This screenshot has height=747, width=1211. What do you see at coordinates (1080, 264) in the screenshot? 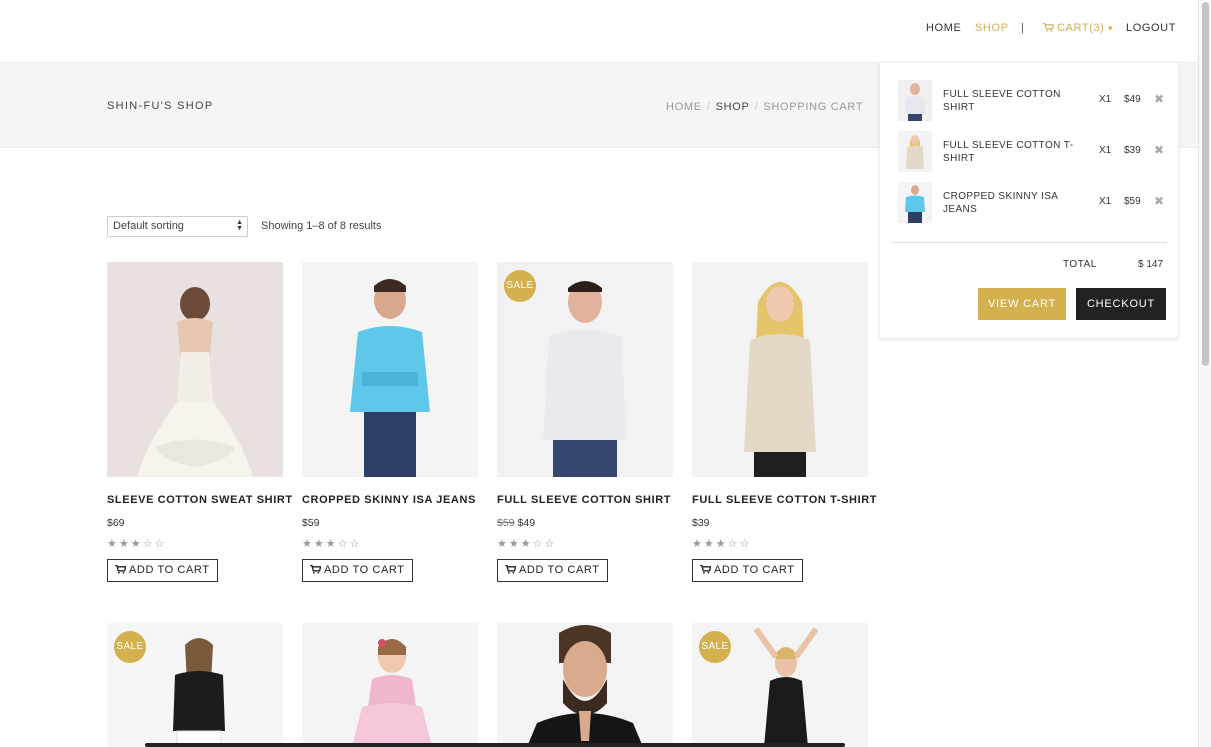
I see `mini-cart-total-label: TOTAL` at bounding box center [1080, 264].